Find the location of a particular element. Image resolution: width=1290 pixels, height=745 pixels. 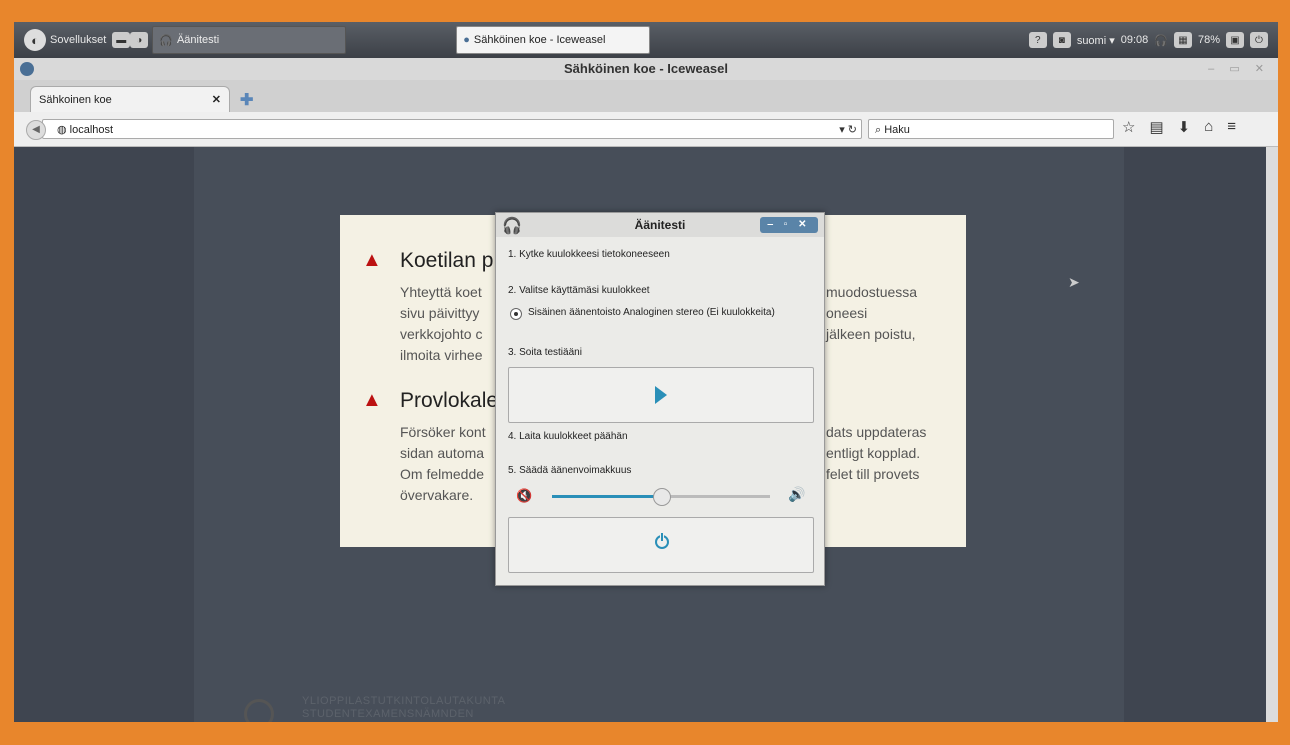

task-sound-test-label: Äänitesti is located at coordinates (198, 40).